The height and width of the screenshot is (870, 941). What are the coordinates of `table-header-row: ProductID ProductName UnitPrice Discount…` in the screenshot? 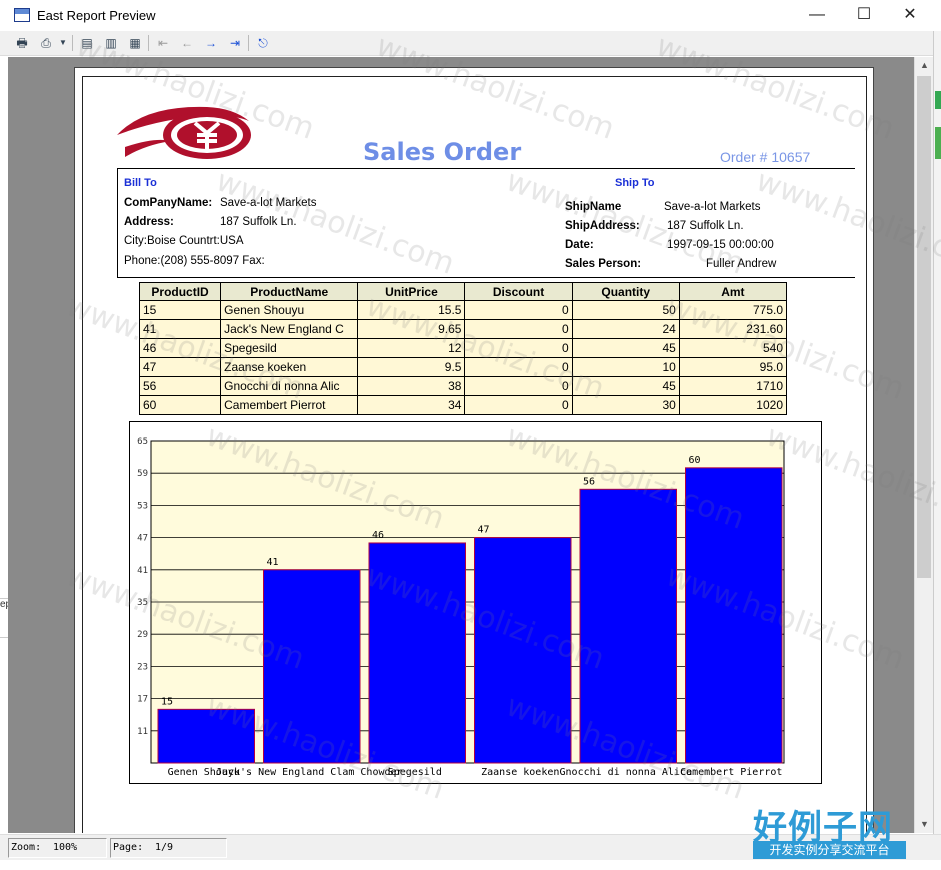 It's located at (463, 291).